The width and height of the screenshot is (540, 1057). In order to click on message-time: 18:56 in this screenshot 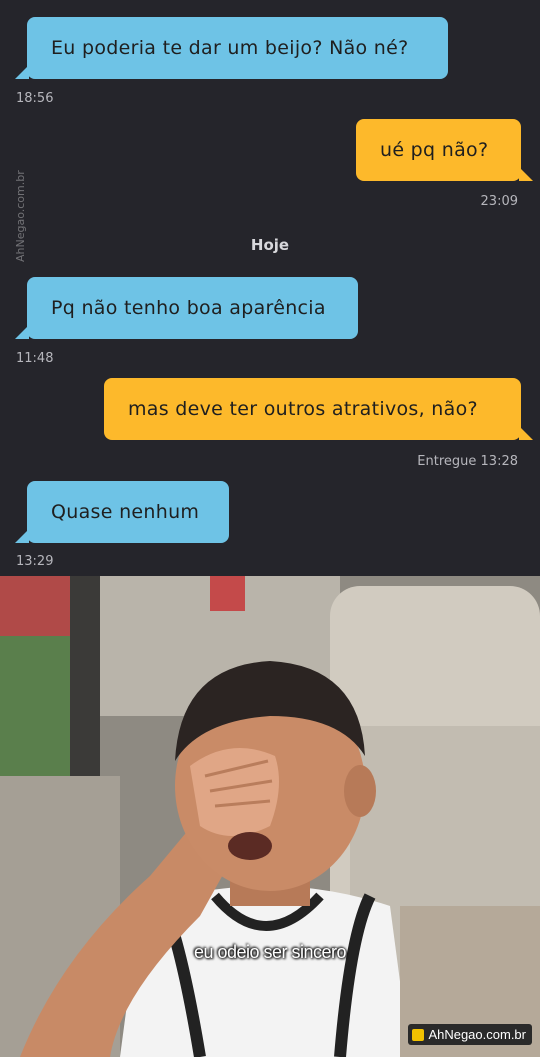, I will do `click(35, 98)`.